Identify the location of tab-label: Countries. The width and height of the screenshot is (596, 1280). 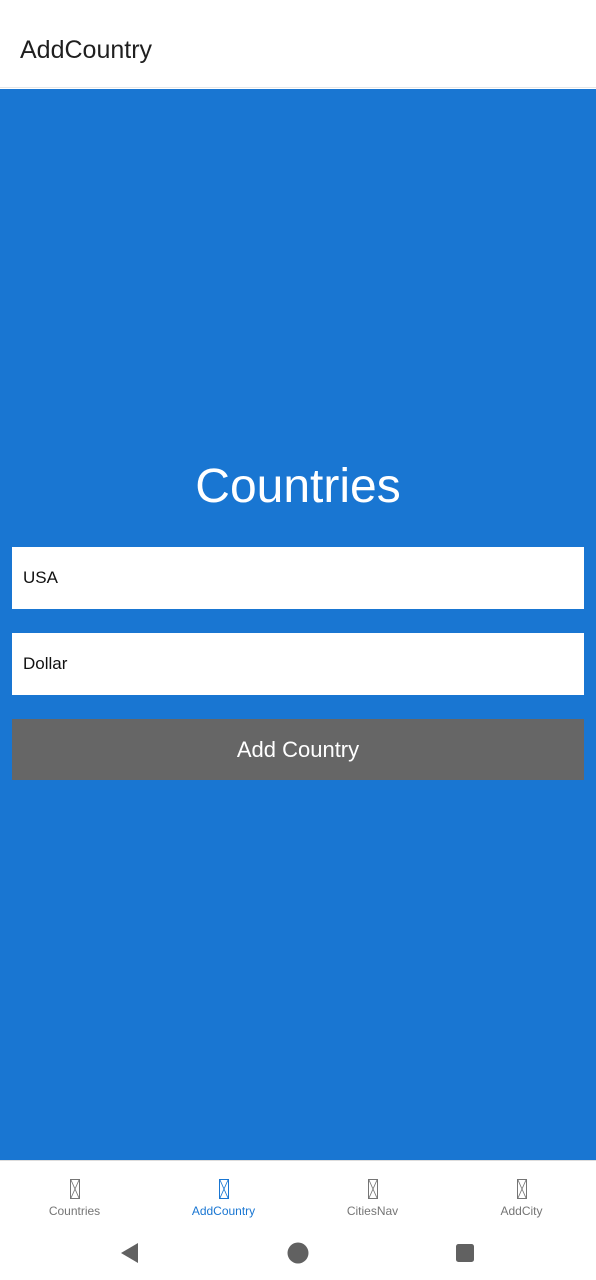
(74, 1211).